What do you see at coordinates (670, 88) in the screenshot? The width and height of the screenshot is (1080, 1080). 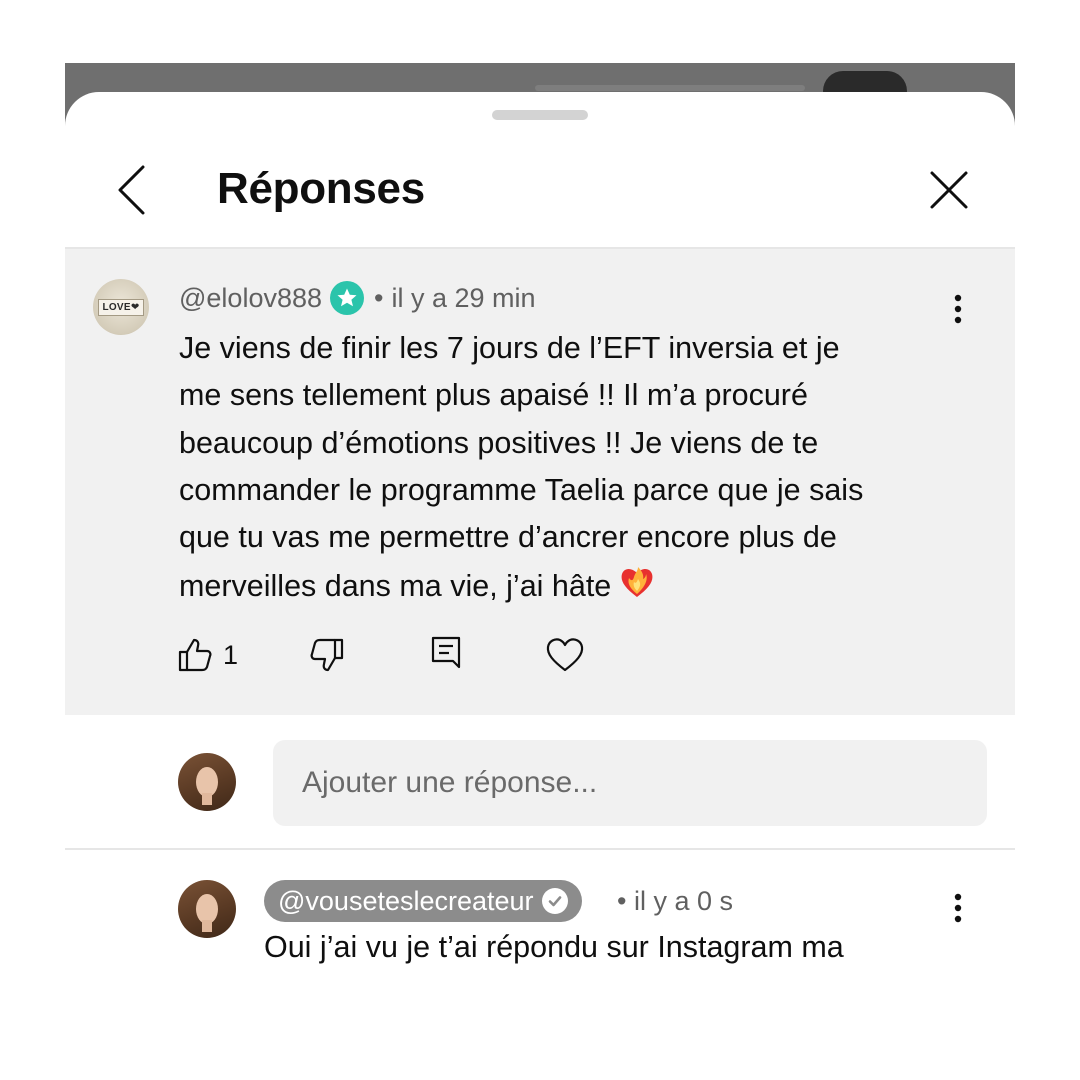 I see `backdrop-blur-line` at bounding box center [670, 88].